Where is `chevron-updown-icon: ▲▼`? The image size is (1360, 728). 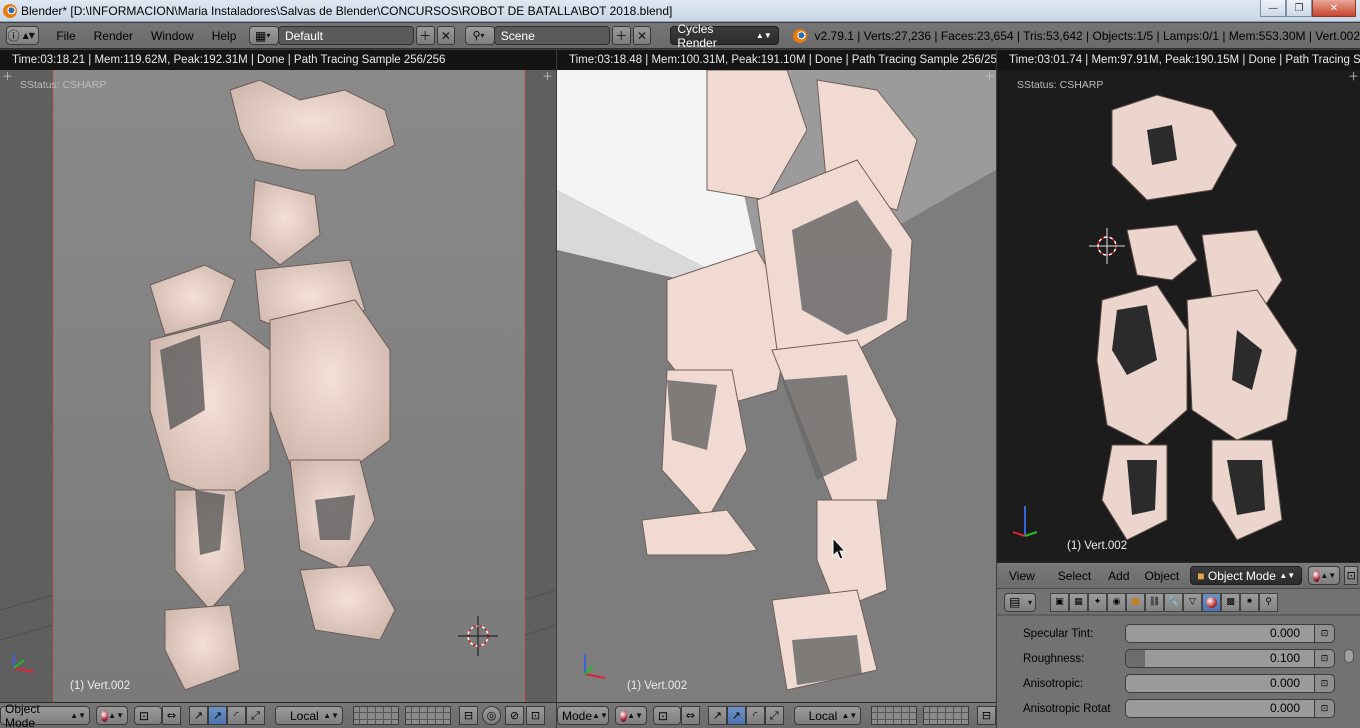 chevron-updown-icon: ▲▼ is located at coordinates (763, 35).